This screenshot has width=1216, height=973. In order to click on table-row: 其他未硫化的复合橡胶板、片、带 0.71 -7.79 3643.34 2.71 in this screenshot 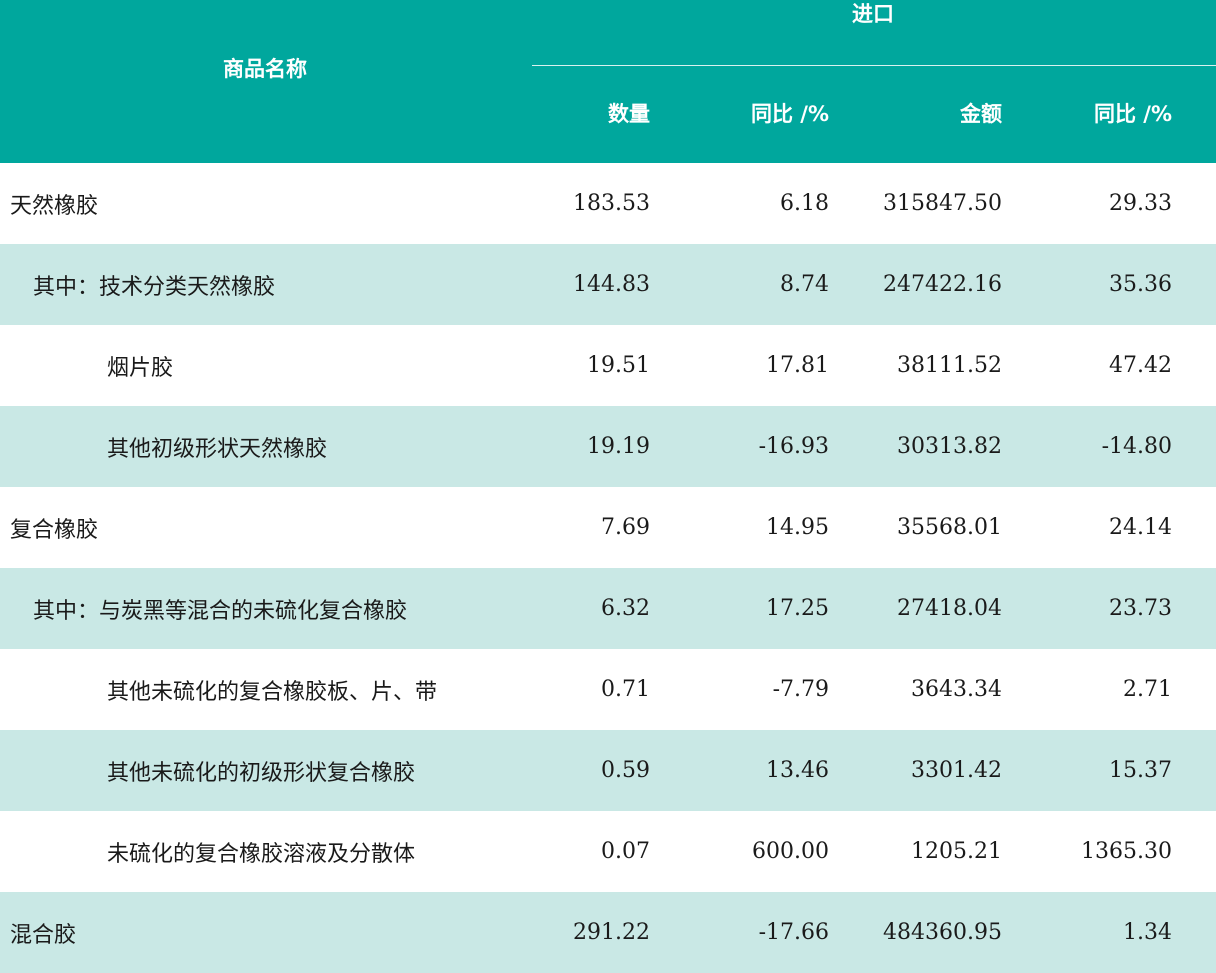, I will do `click(608, 689)`.